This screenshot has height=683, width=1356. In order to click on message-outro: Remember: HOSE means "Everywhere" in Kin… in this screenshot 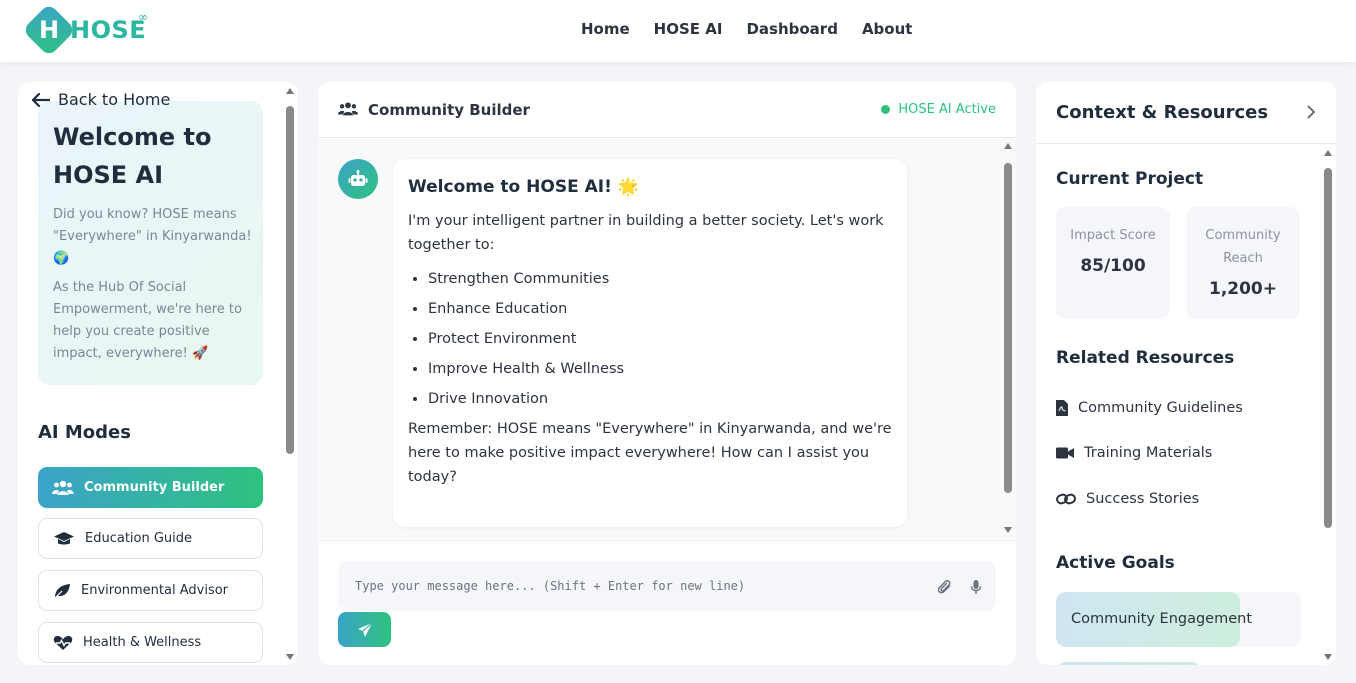, I will do `click(650, 453)`.